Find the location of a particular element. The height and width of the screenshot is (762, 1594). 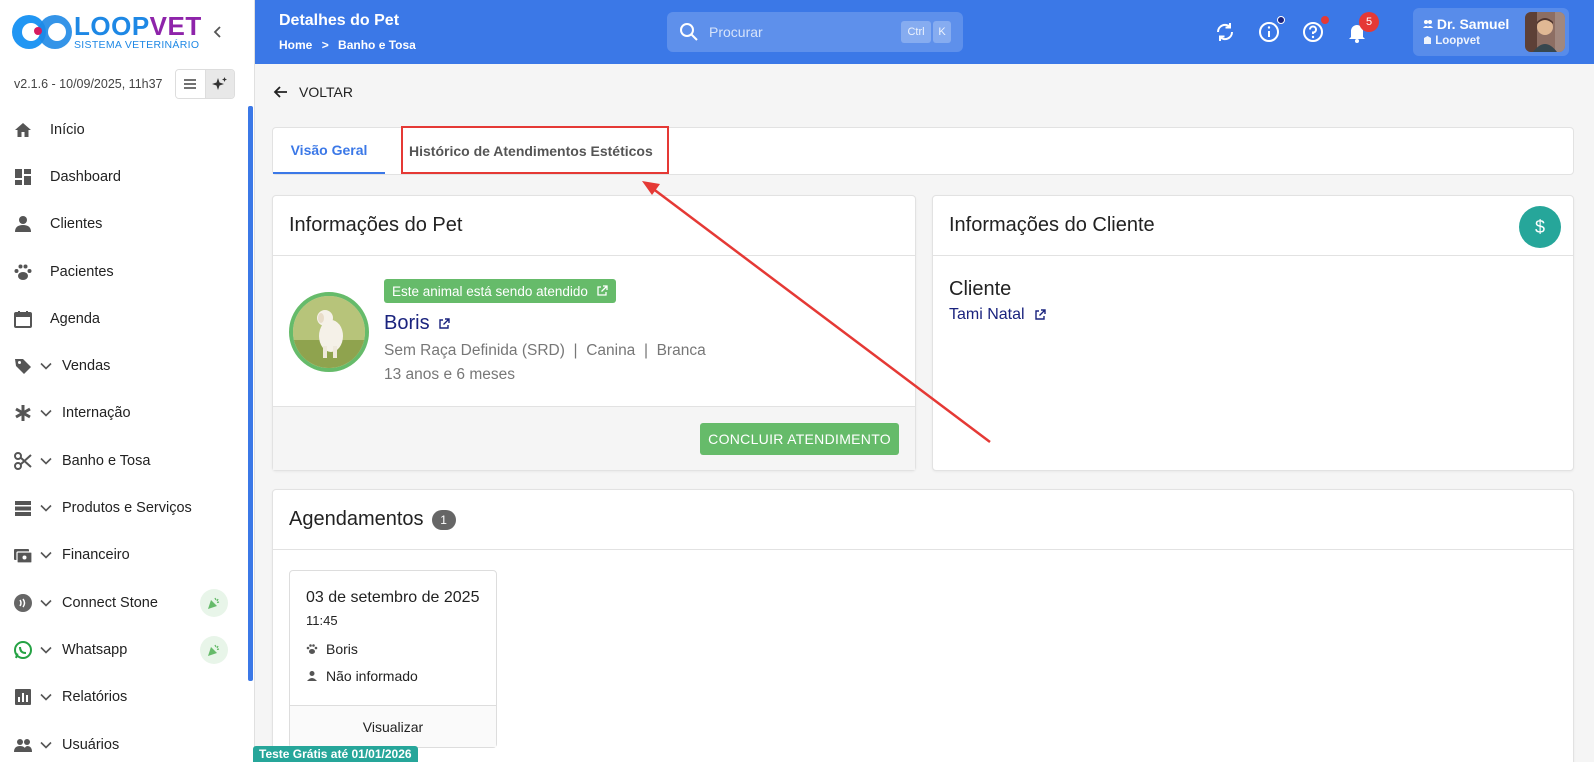

financial-button: $ is located at coordinates (1540, 227).